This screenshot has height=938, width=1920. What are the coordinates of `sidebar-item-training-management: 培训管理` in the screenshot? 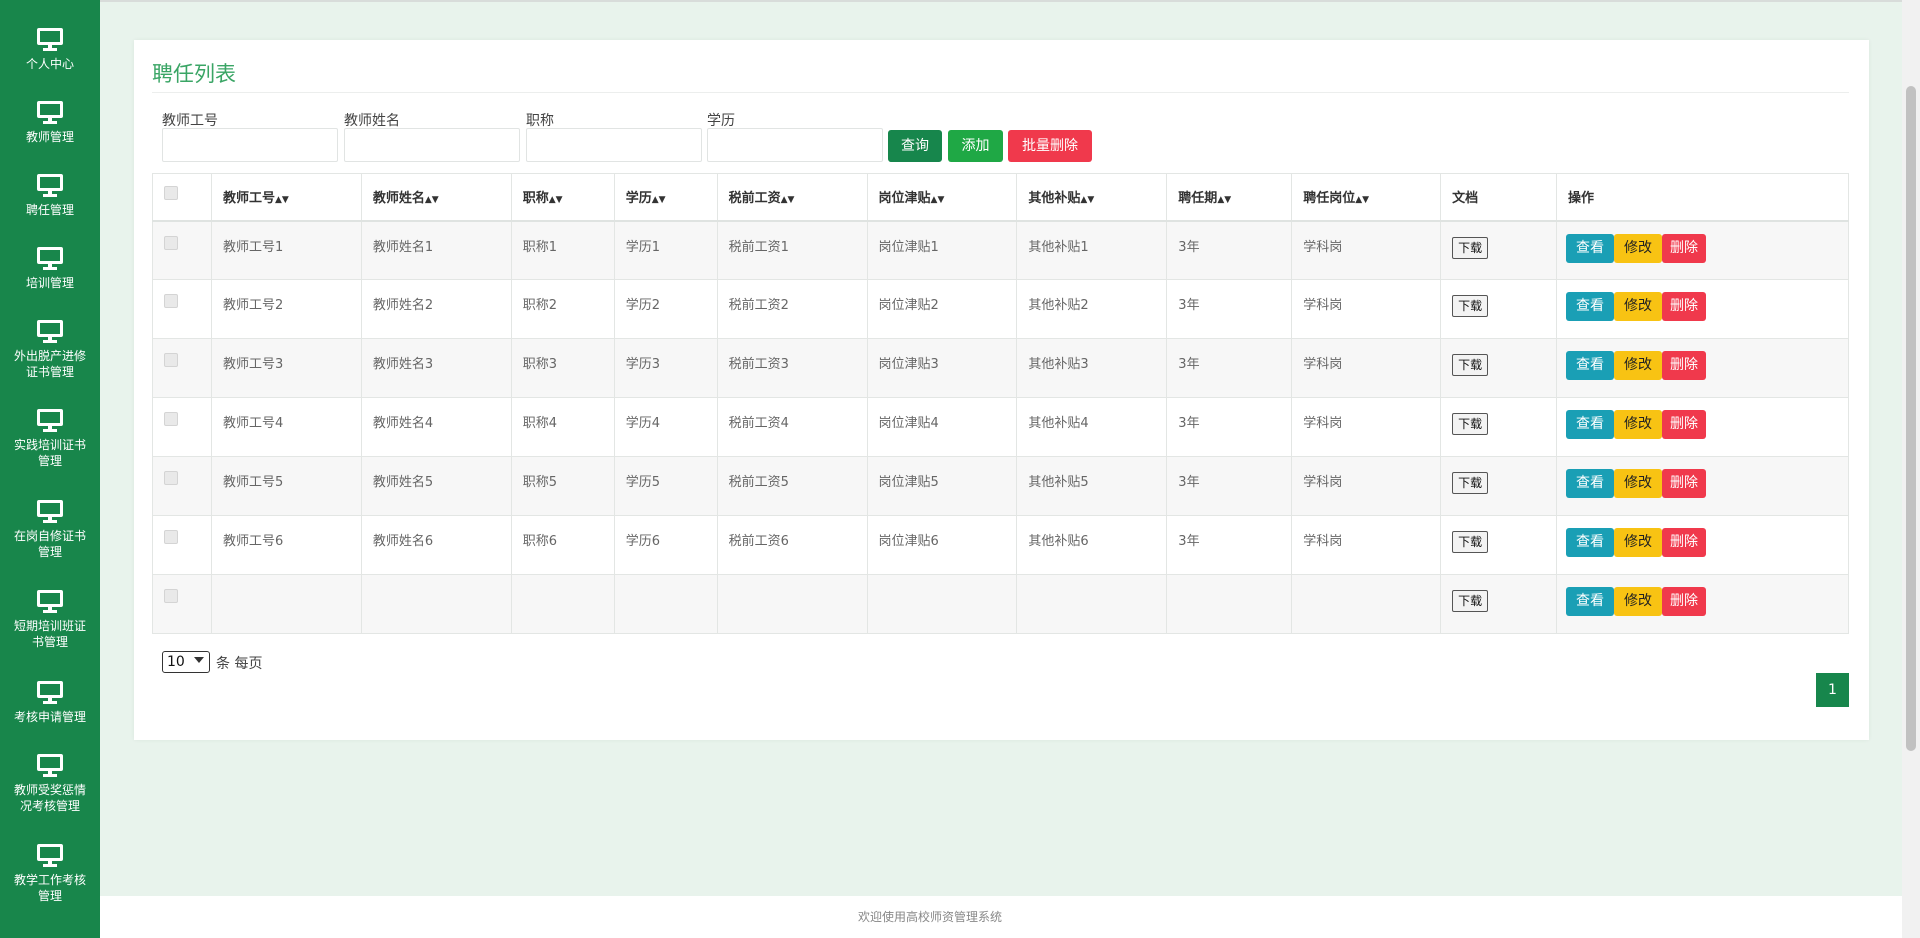 It's located at (50, 269).